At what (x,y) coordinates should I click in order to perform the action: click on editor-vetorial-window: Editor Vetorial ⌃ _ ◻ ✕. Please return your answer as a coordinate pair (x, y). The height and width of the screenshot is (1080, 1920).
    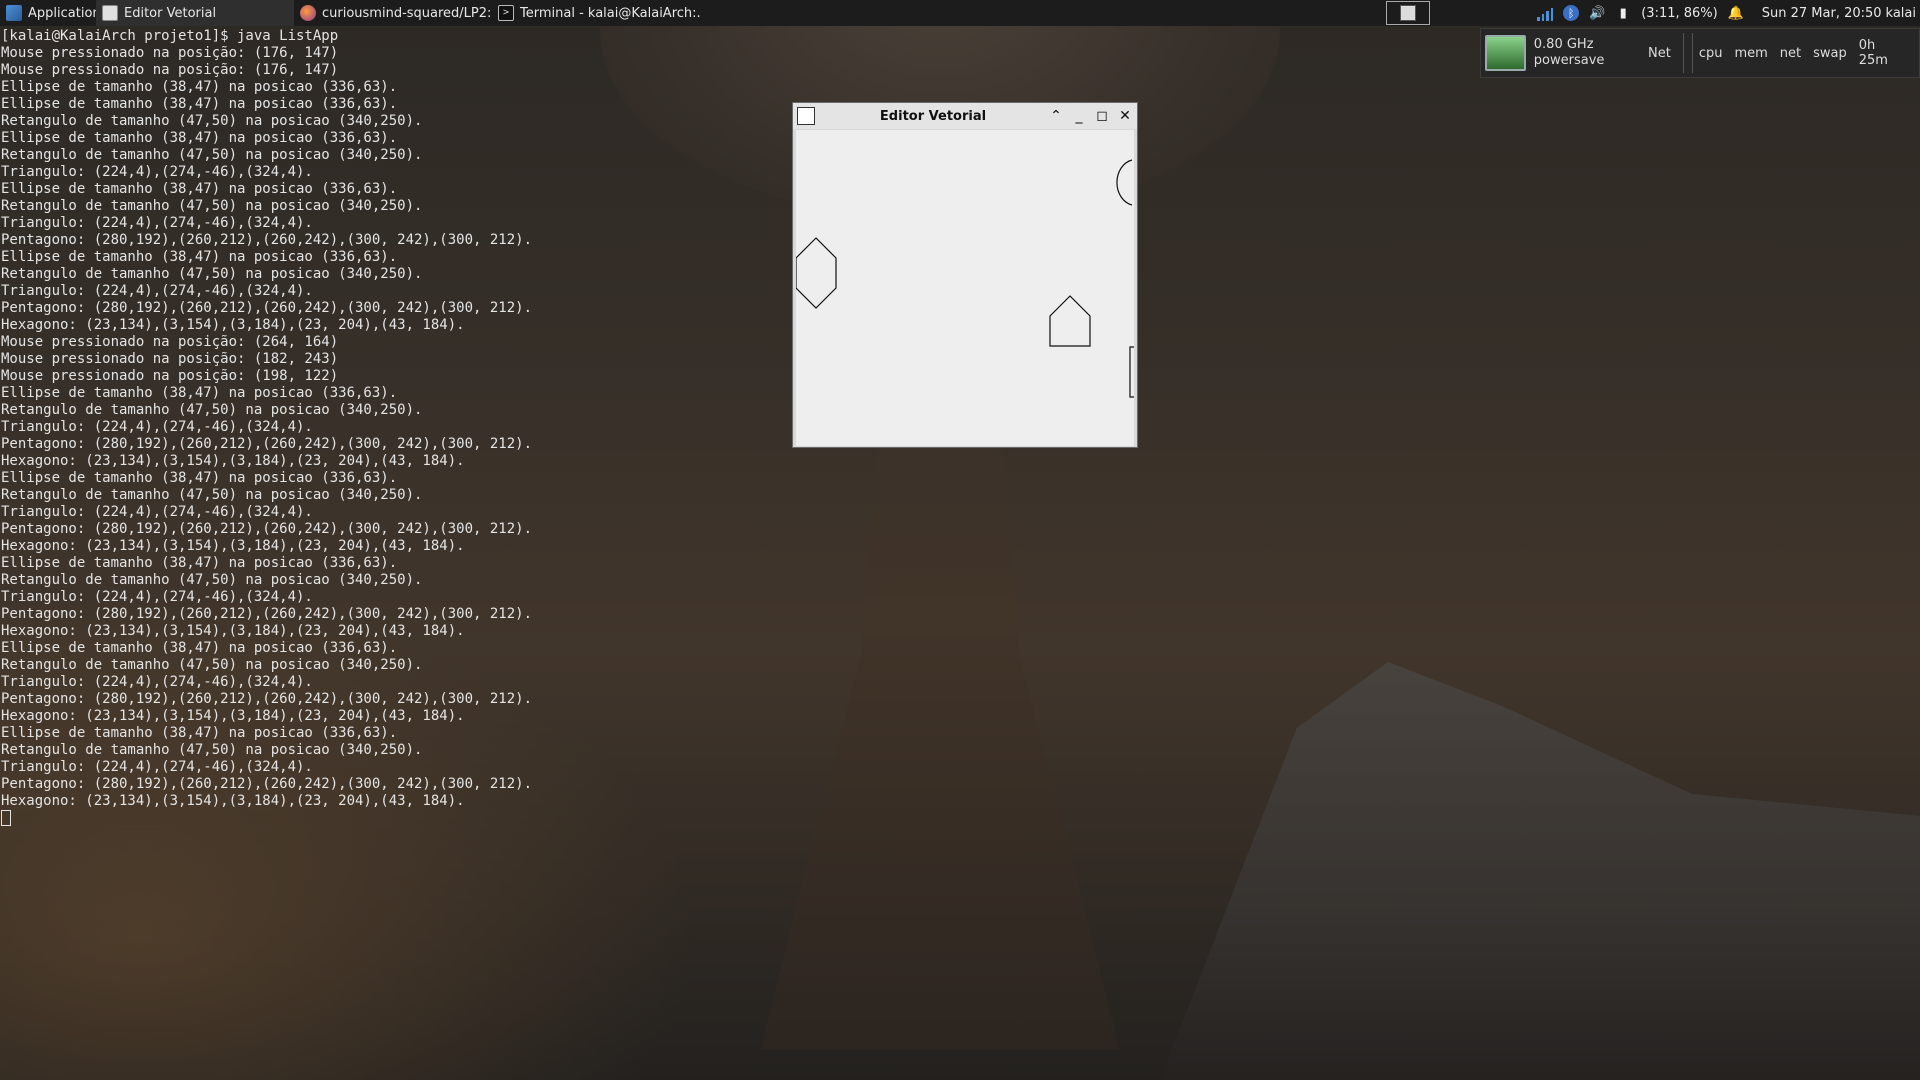
    Looking at the image, I should click on (965, 275).